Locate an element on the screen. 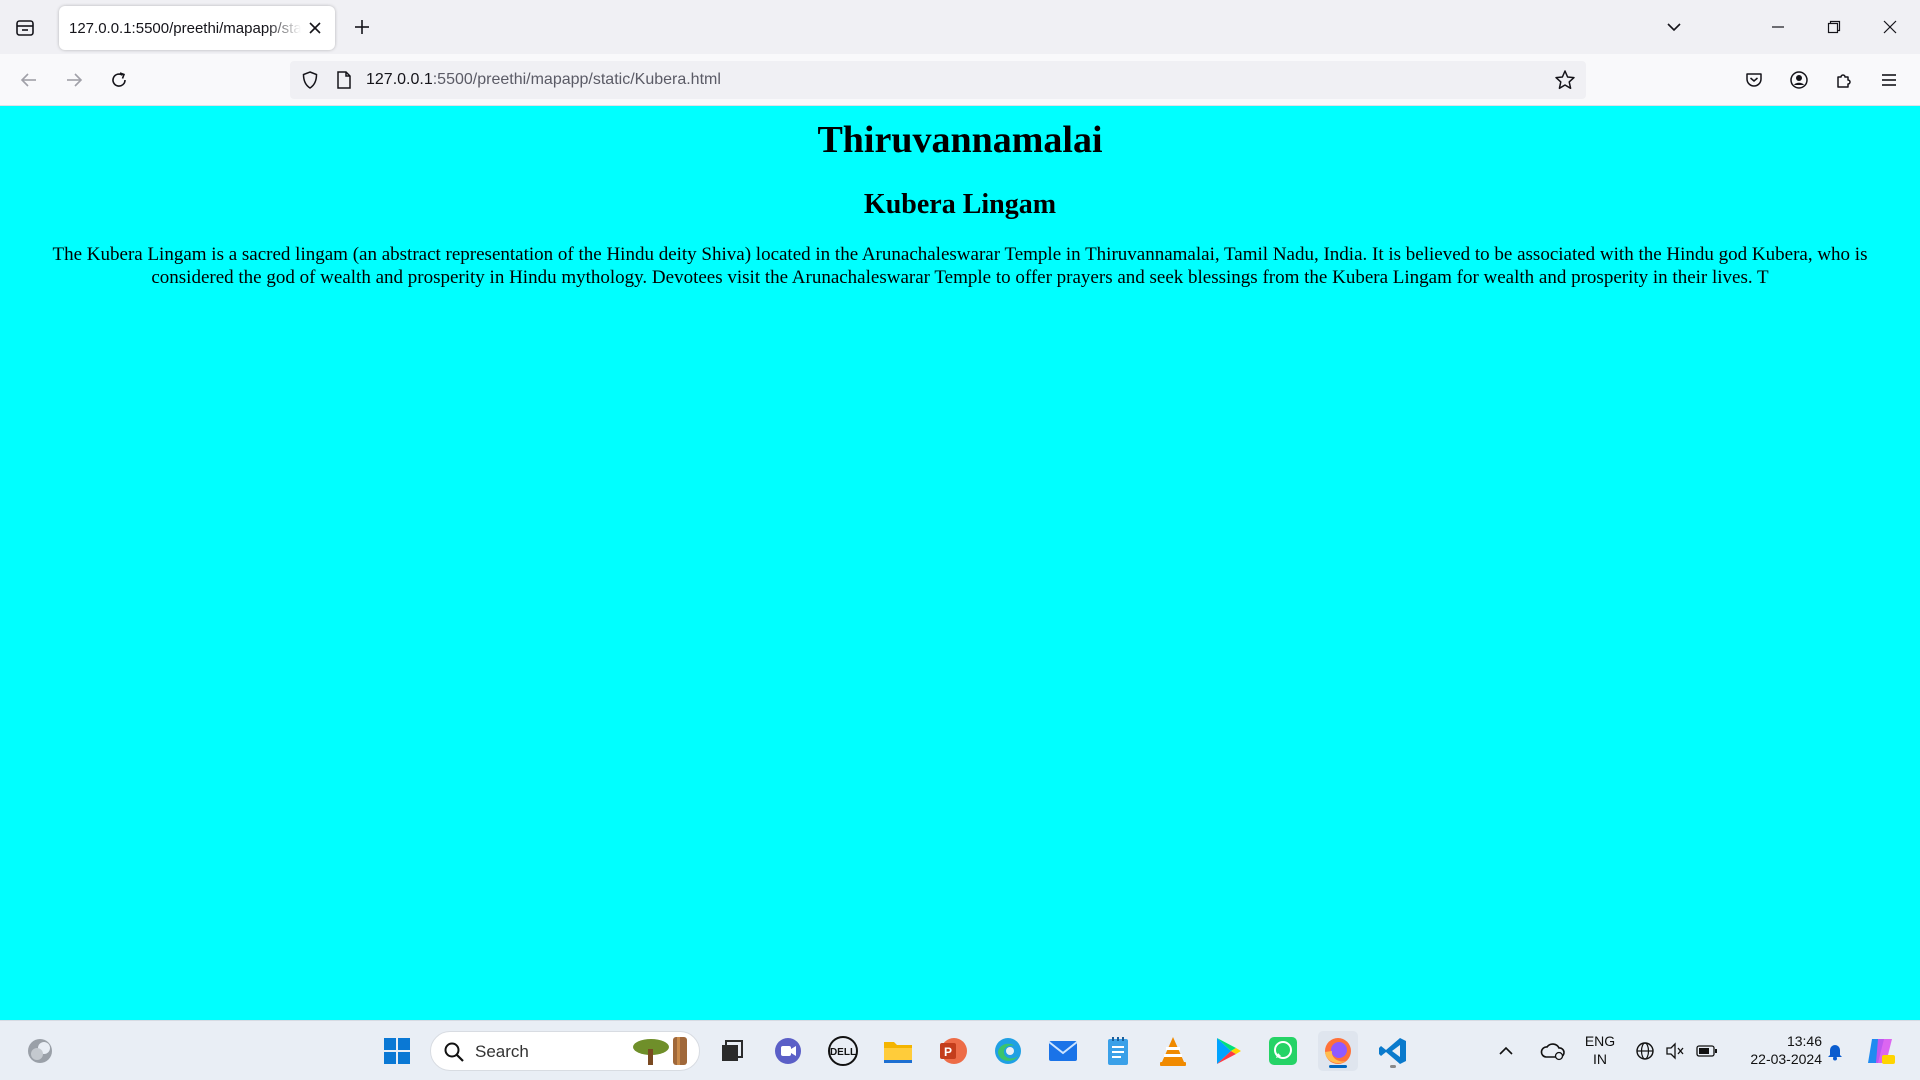 Image resolution: width=1920 pixels, height=1080 pixels. widgets-button is located at coordinates (40, 1051).